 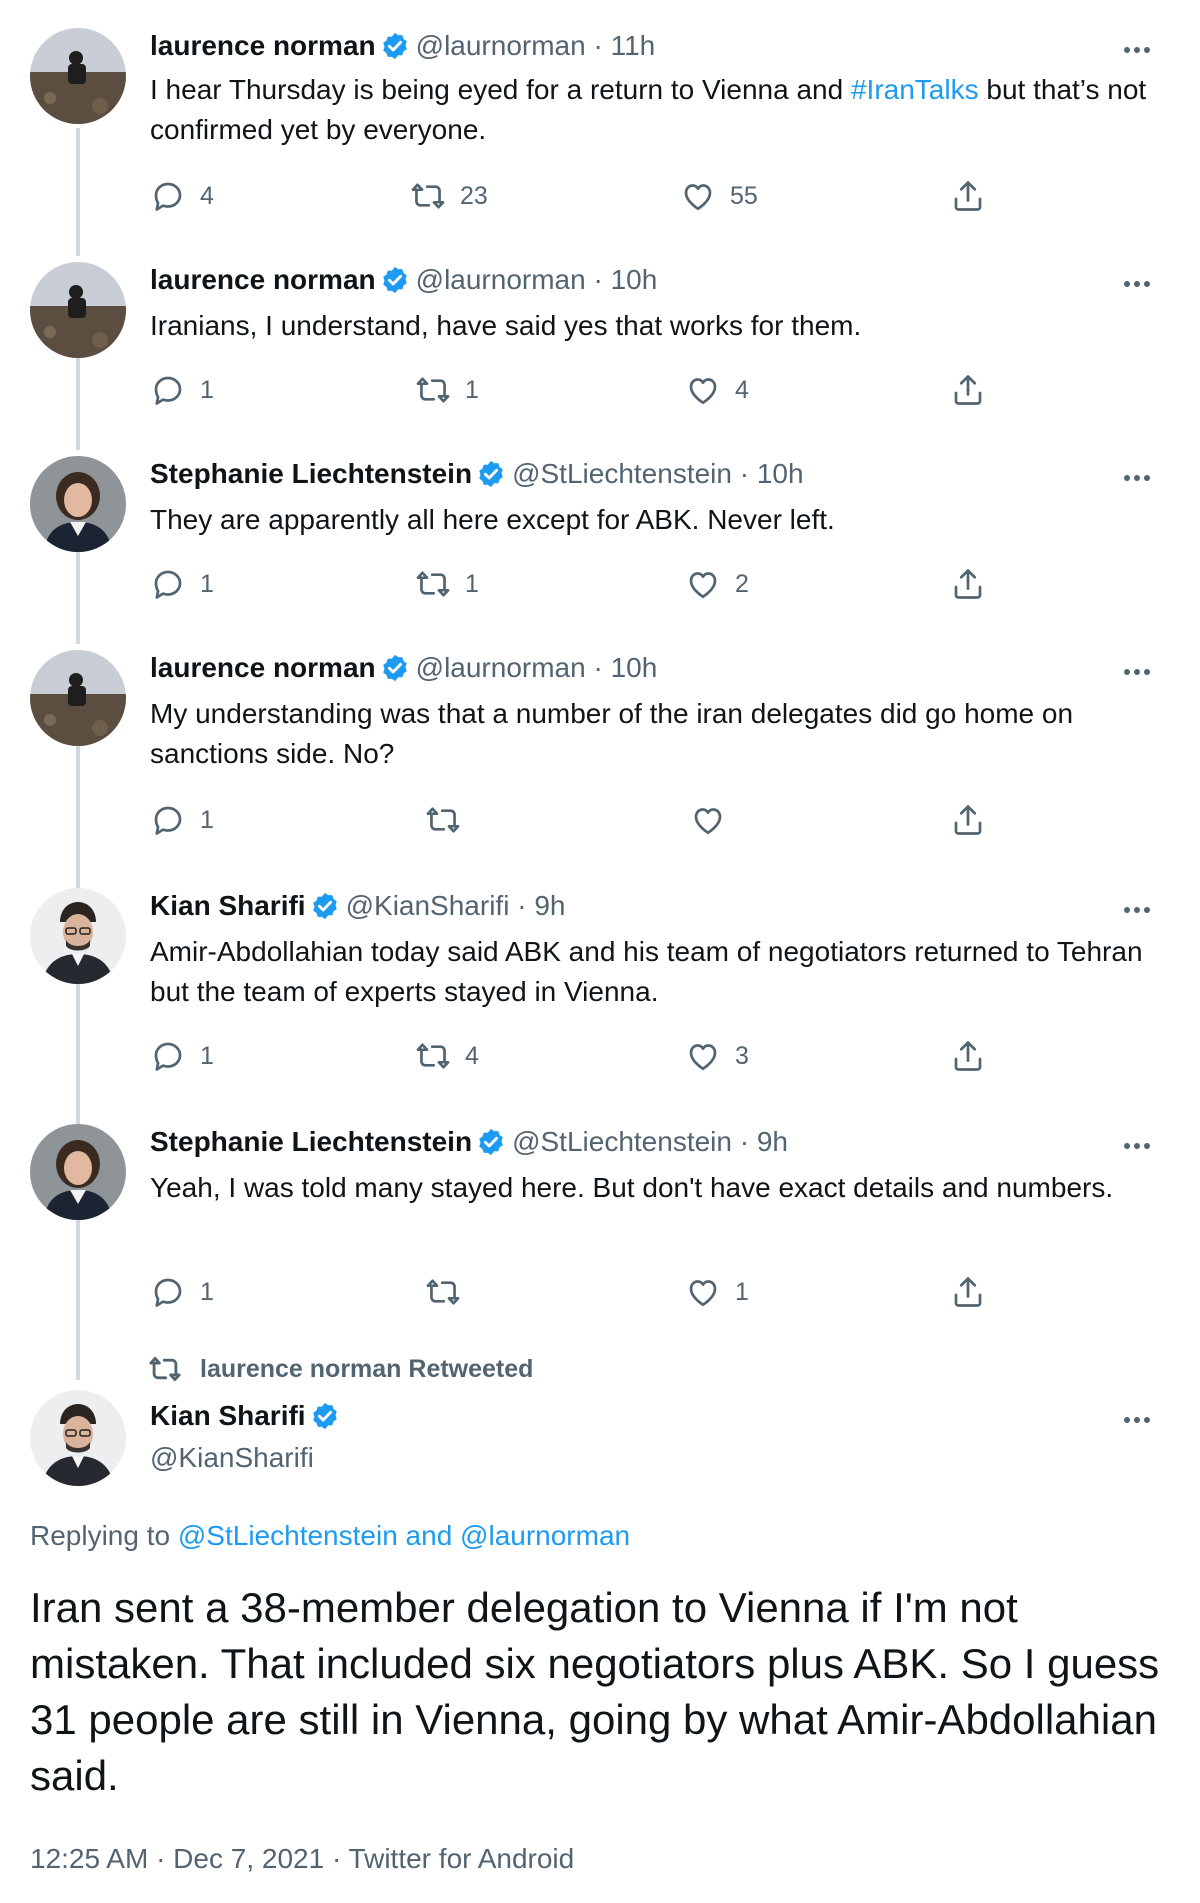 I want to click on like-count: 2, so click(x=742, y=583).